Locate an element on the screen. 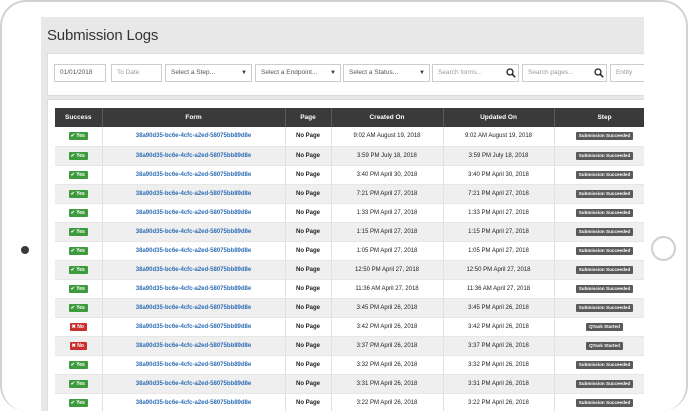  created-on-cell: 1:15 PM April 27, 2018 is located at coordinates (387, 232).